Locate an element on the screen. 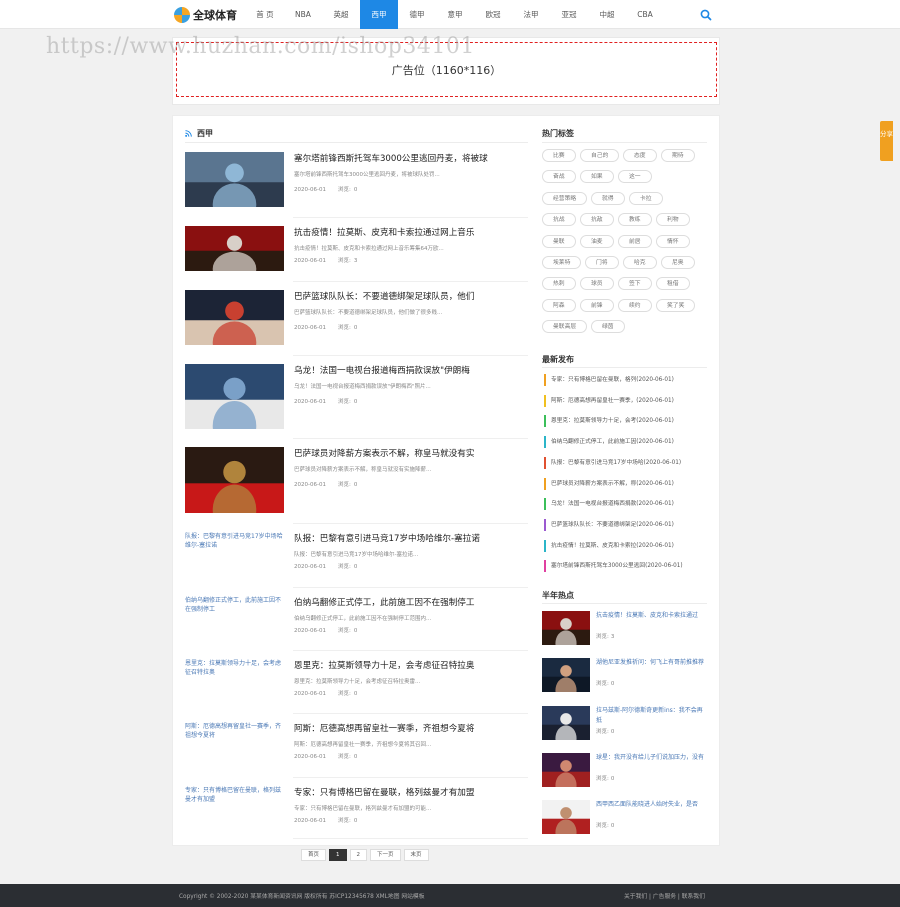 The height and width of the screenshot is (907, 900). tag-item: 期待 is located at coordinates (678, 155).